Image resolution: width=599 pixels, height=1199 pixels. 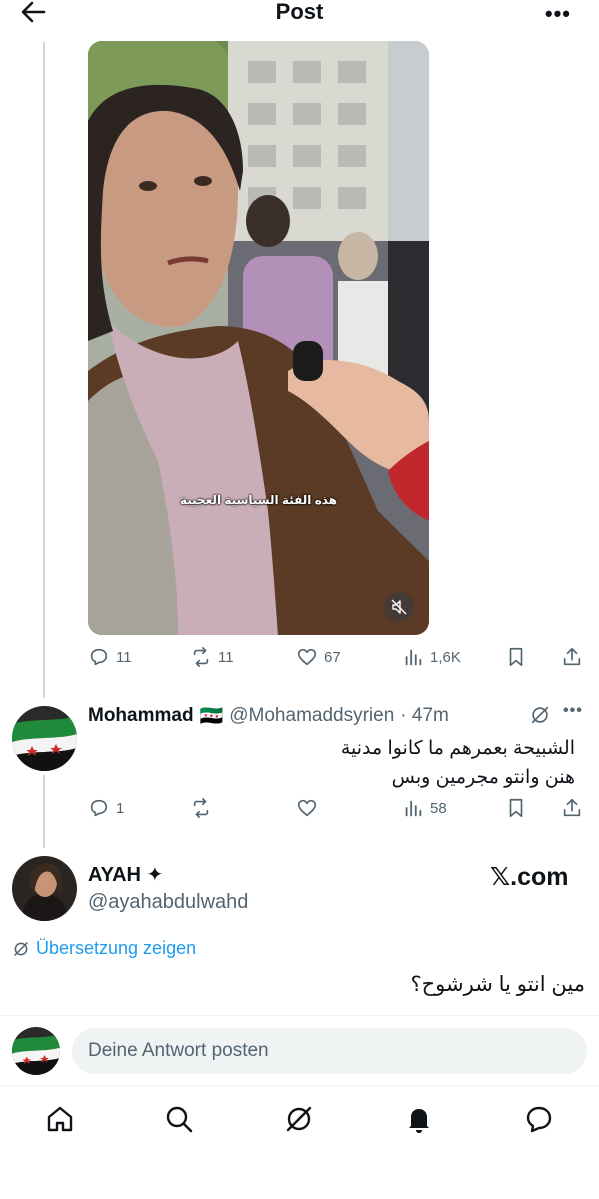 What do you see at coordinates (419, 1119) in the screenshot?
I see `notifications-icon` at bounding box center [419, 1119].